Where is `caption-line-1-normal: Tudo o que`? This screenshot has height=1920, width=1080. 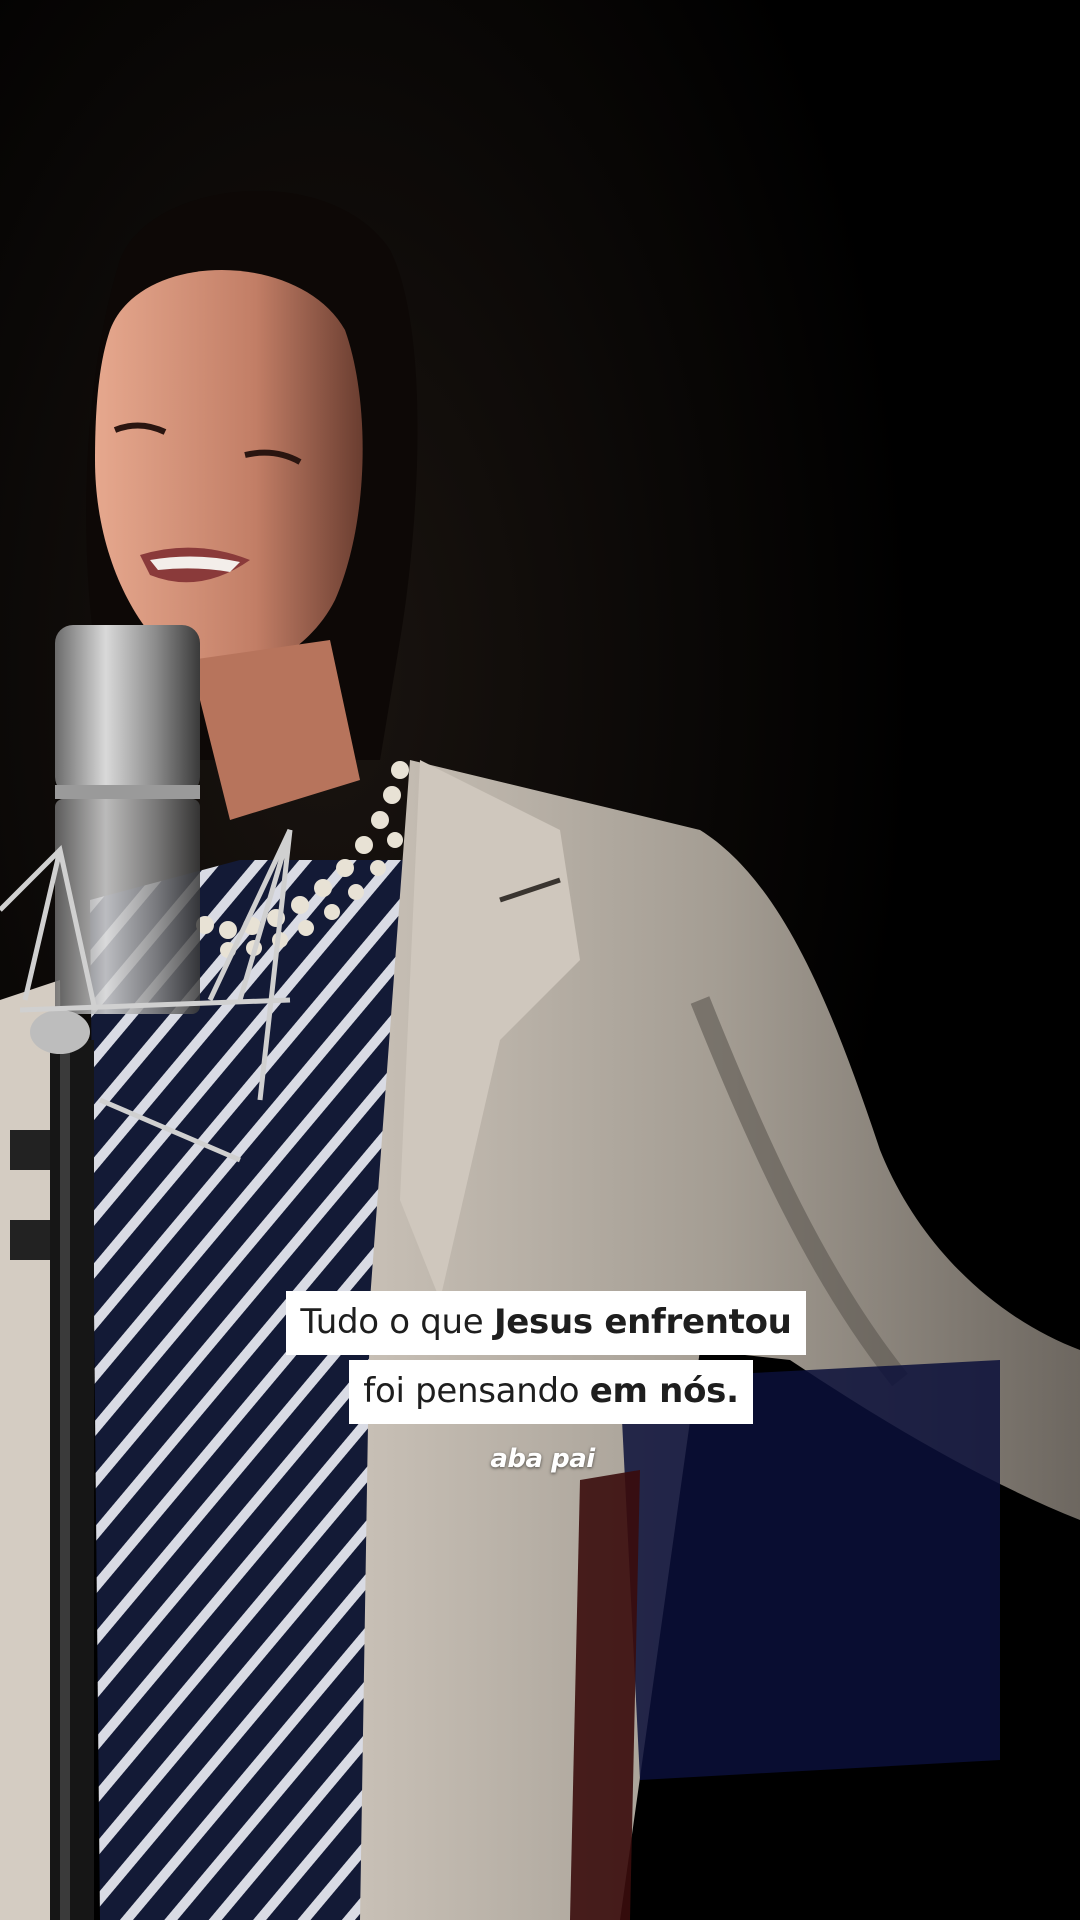 caption-line-1-normal: Tudo o que is located at coordinates (397, 1322).